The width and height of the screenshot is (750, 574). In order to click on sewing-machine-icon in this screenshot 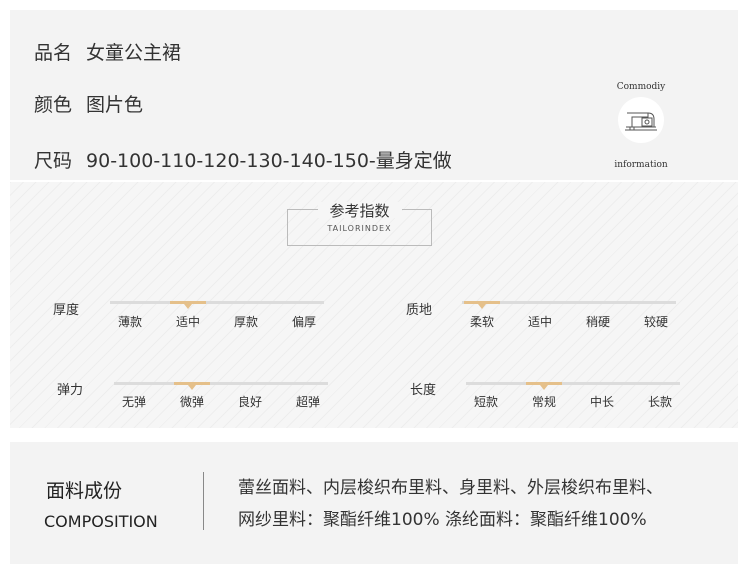, I will do `click(641, 121)`.